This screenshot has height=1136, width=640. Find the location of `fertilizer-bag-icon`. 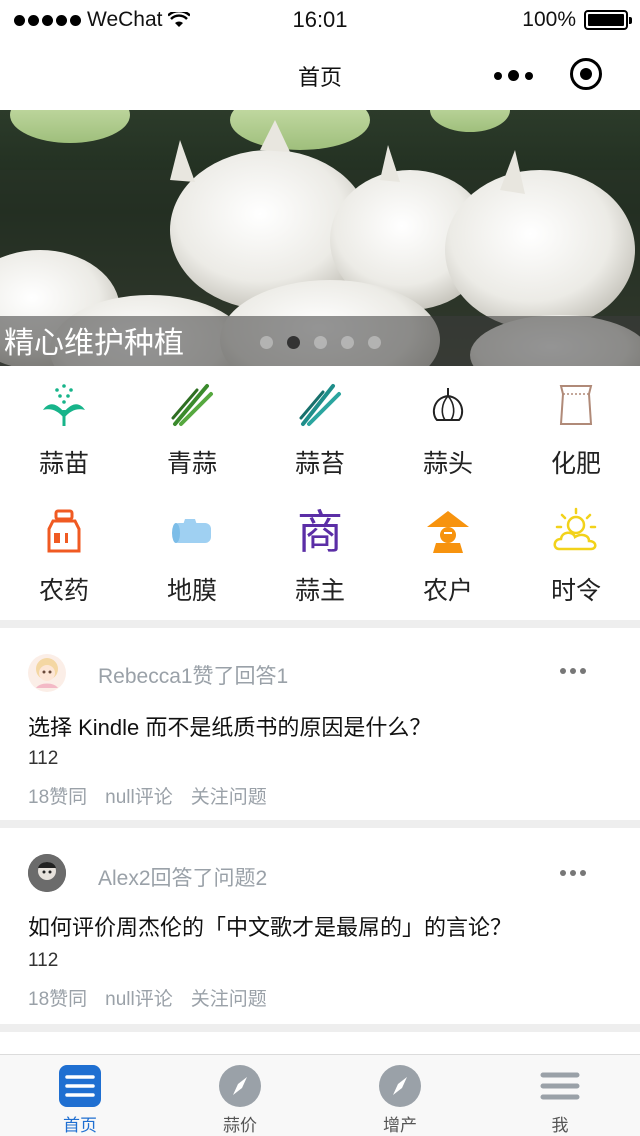

fertilizer-bag-icon is located at coordinates (576, 405).